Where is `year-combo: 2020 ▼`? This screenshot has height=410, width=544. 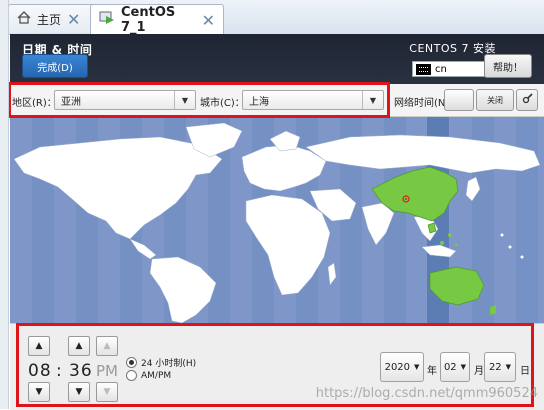
year-combo: 2020 ▼ is located at coordinates (402, 367).